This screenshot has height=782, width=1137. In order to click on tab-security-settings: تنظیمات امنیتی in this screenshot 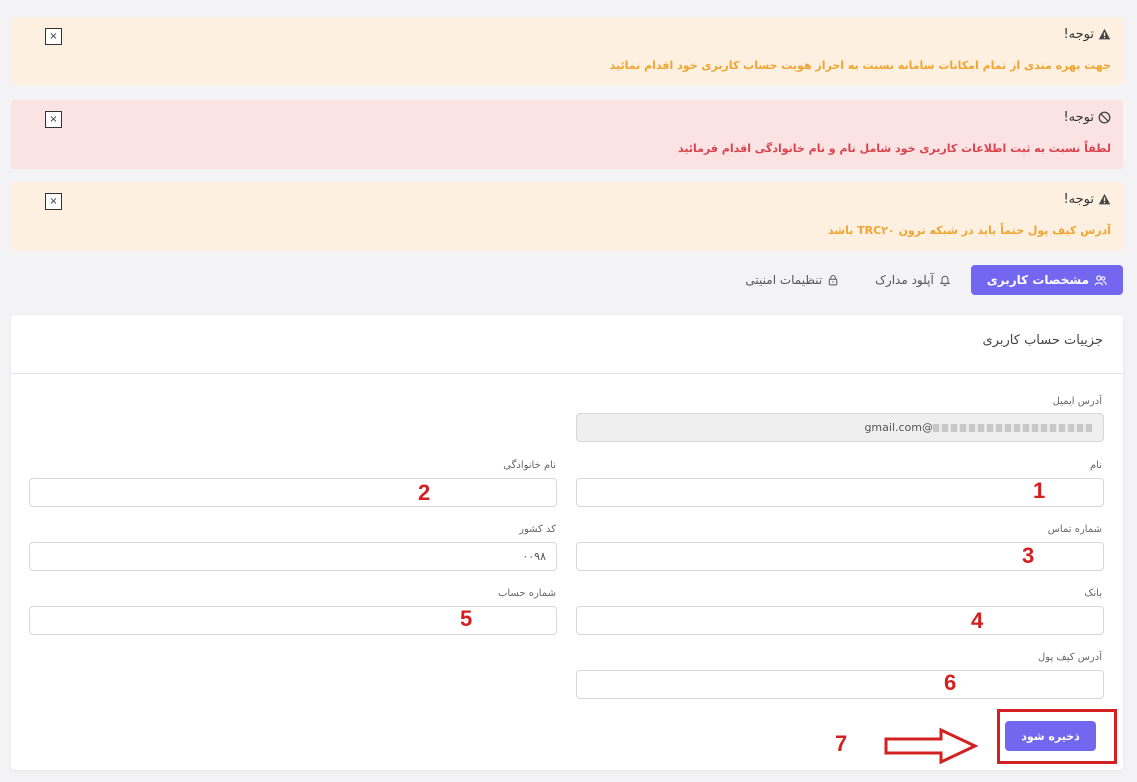, I will do `click(792, 280)`.